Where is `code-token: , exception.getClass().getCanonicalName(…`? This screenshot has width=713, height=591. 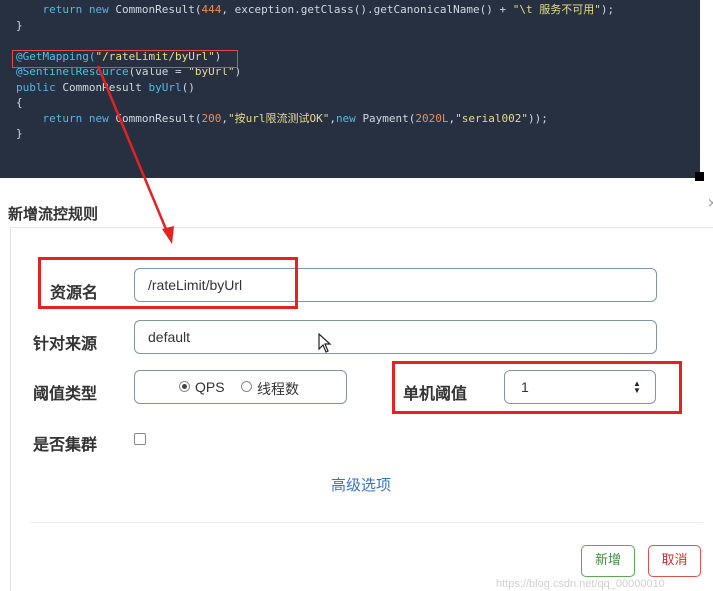 code-token: , exception.getClass().getCanonicalName(… is located at coordinates (367, 9).